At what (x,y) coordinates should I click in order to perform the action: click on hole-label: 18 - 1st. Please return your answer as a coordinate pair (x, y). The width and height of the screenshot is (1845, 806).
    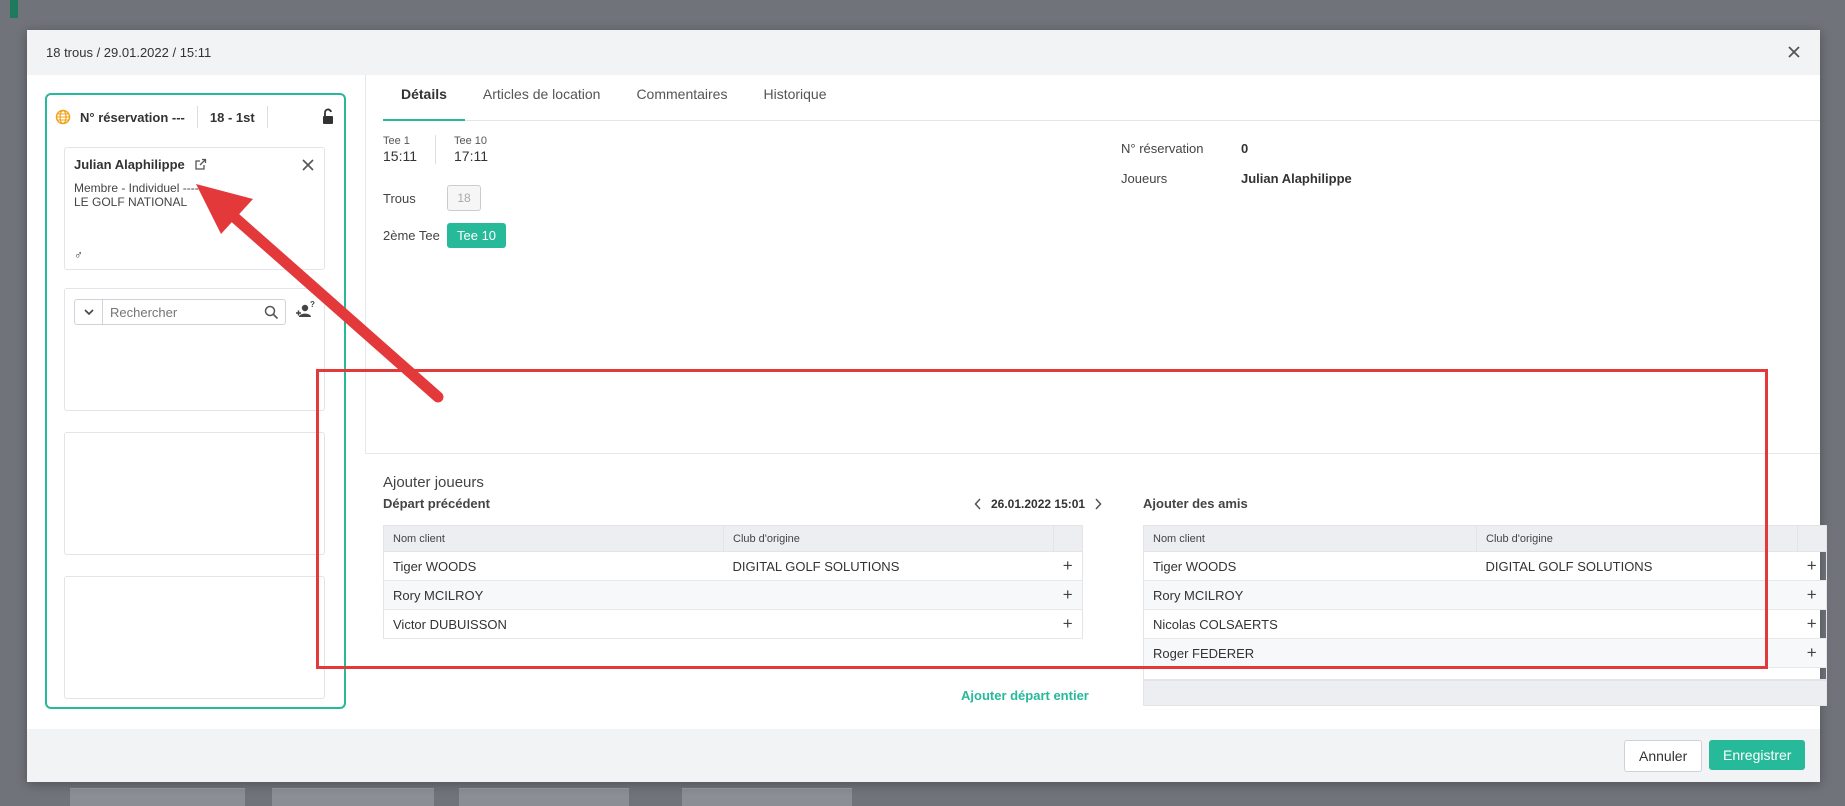
    Looking at the image, I should click on (232, 117).